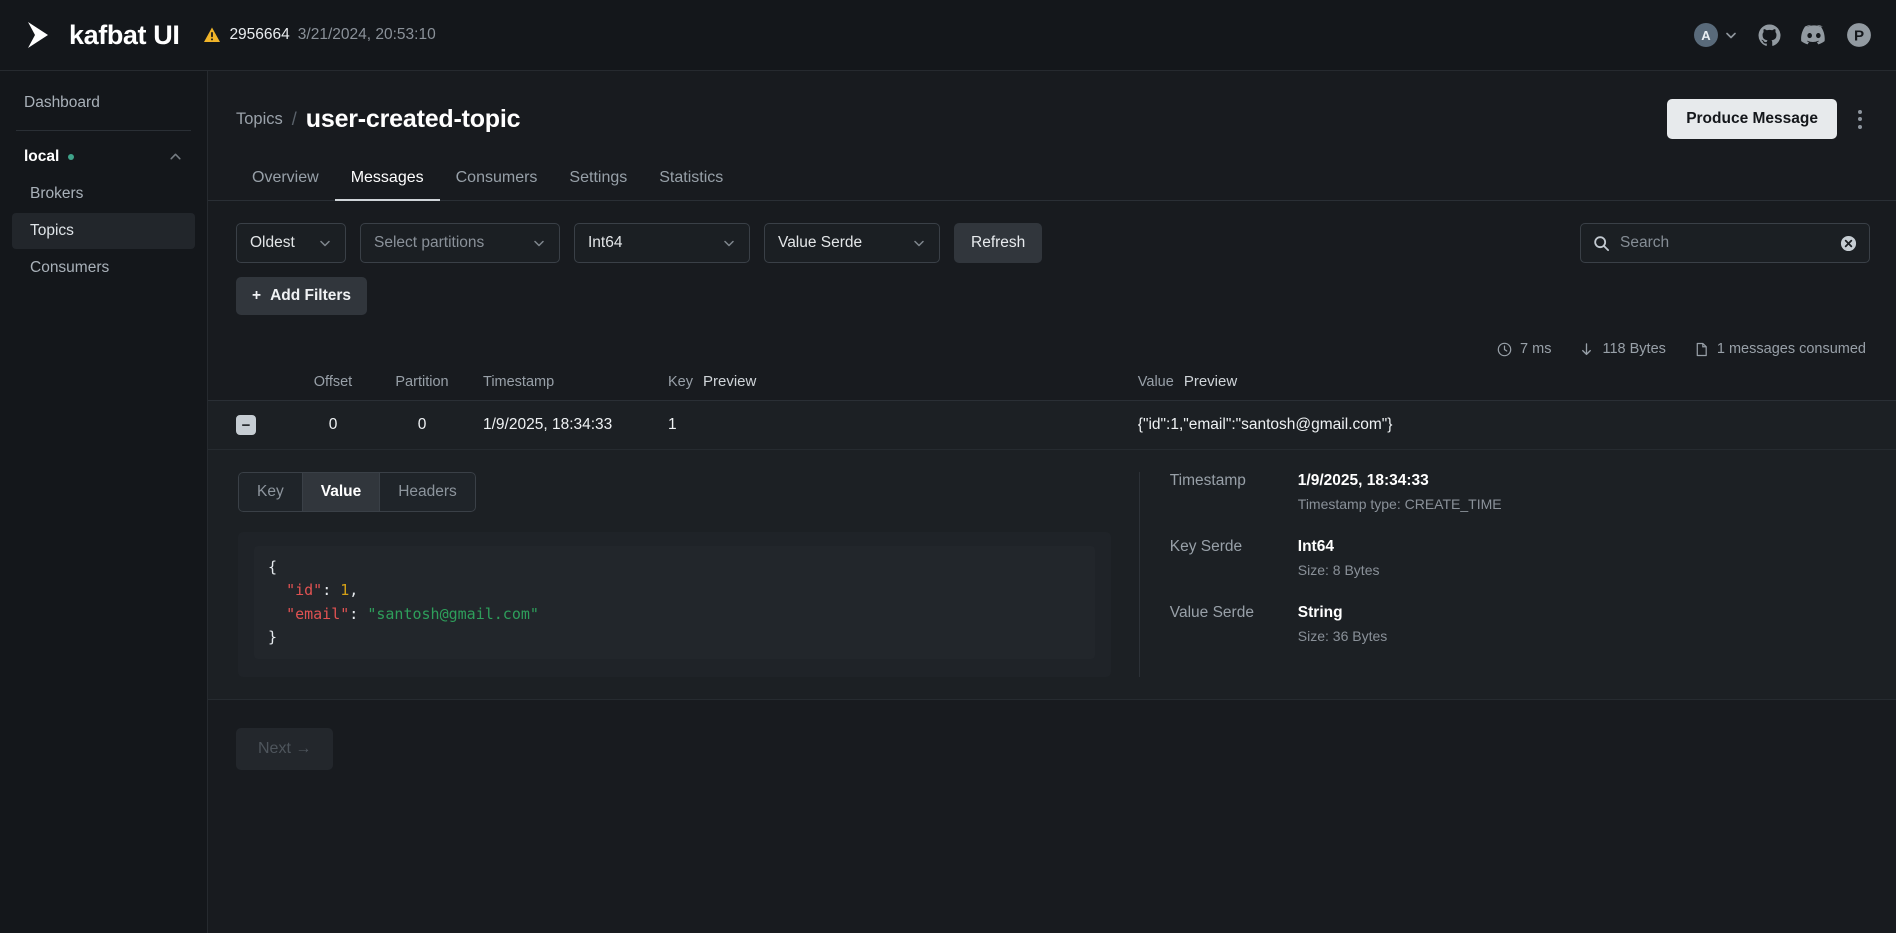 This screenshot has height=933, width=1896. I want to click on brand: kafbat UI, so click(101, 35).